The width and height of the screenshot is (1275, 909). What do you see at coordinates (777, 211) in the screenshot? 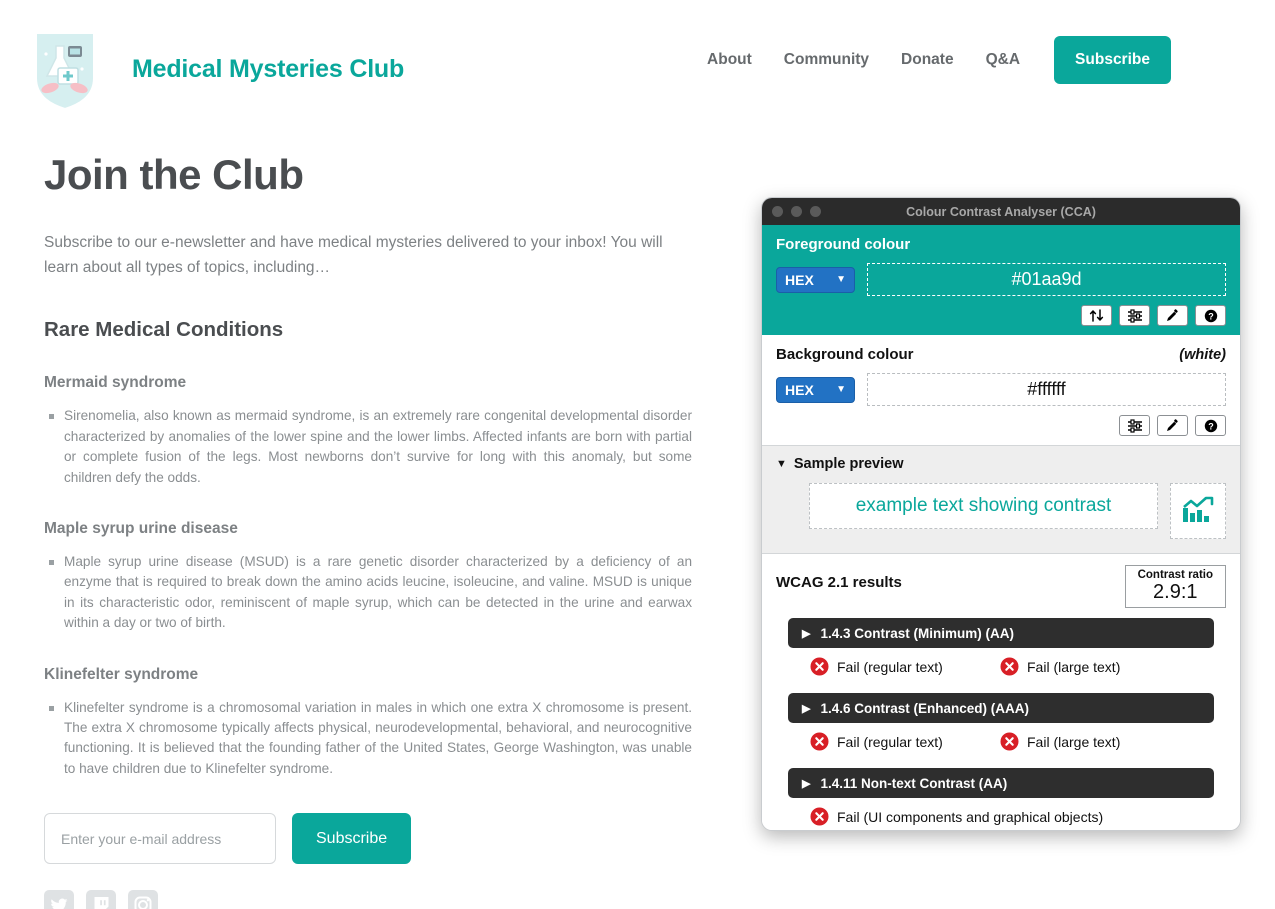
I see `close-button` at bounding box center [777, 211].